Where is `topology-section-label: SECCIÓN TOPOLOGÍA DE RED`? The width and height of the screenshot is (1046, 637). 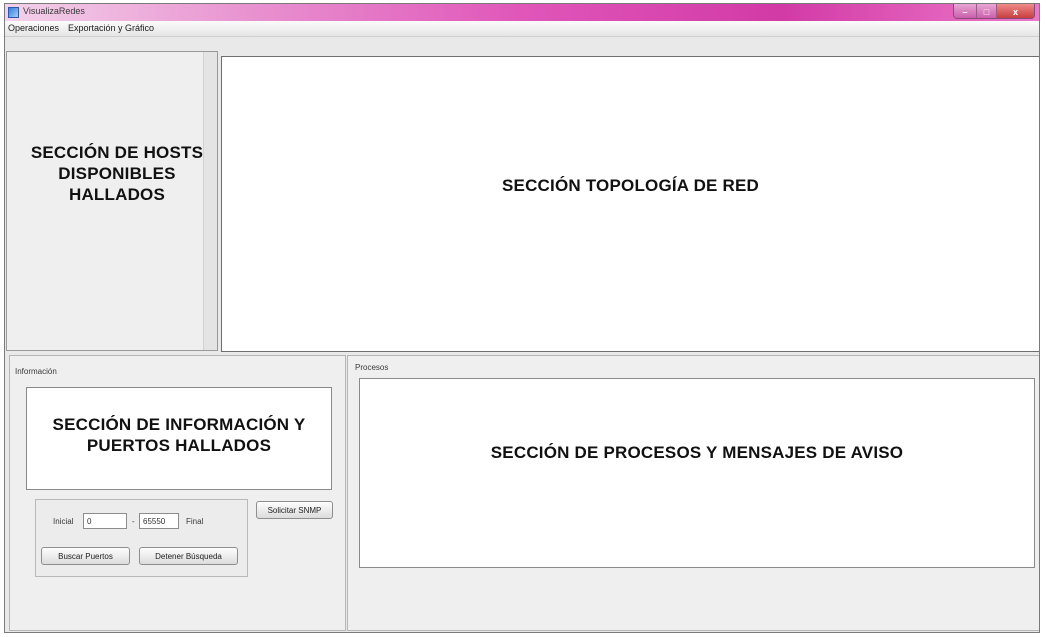
topology-section-label: SECCIÓN TOPOLOGÍA DE RED is located at coordinates (630, 185).